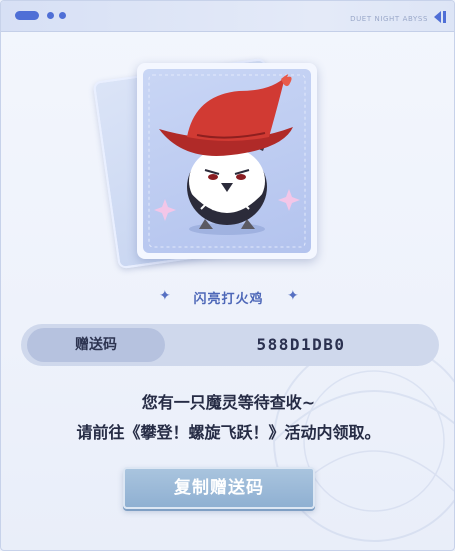  What do you see at coordinates (228, 402) in the screenshot?
I see `message-line-1: 您有一只魔灵等待查收~` at bounding box center [228, 402].